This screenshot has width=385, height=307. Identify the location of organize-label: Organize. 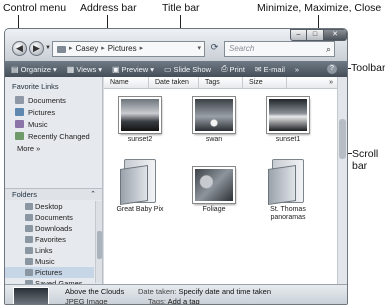
(35, 69).